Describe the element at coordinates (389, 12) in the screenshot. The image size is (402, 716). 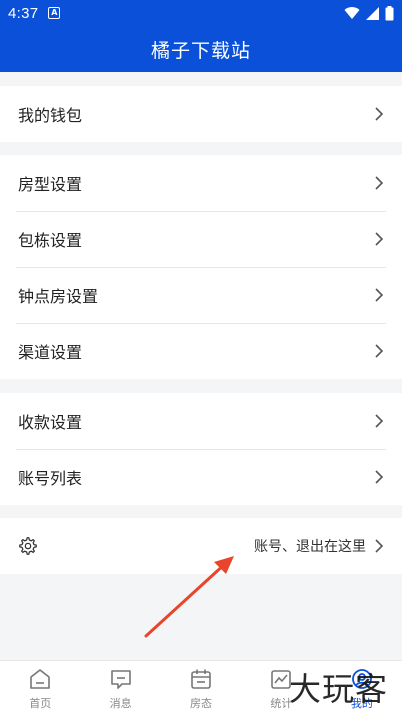
I see `battery-icon` at that location.